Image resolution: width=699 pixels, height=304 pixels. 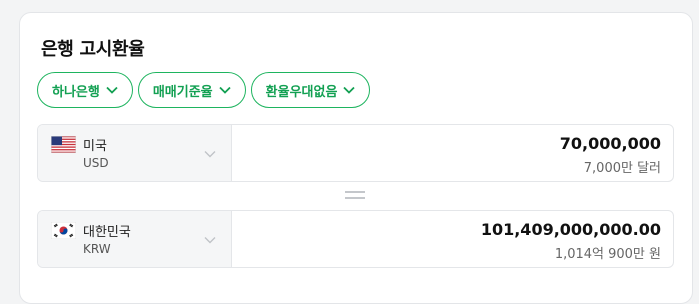 I want to click on filter-chips: 하나은행 매매기준율 환율우대없음, so click(x=204, y=90).